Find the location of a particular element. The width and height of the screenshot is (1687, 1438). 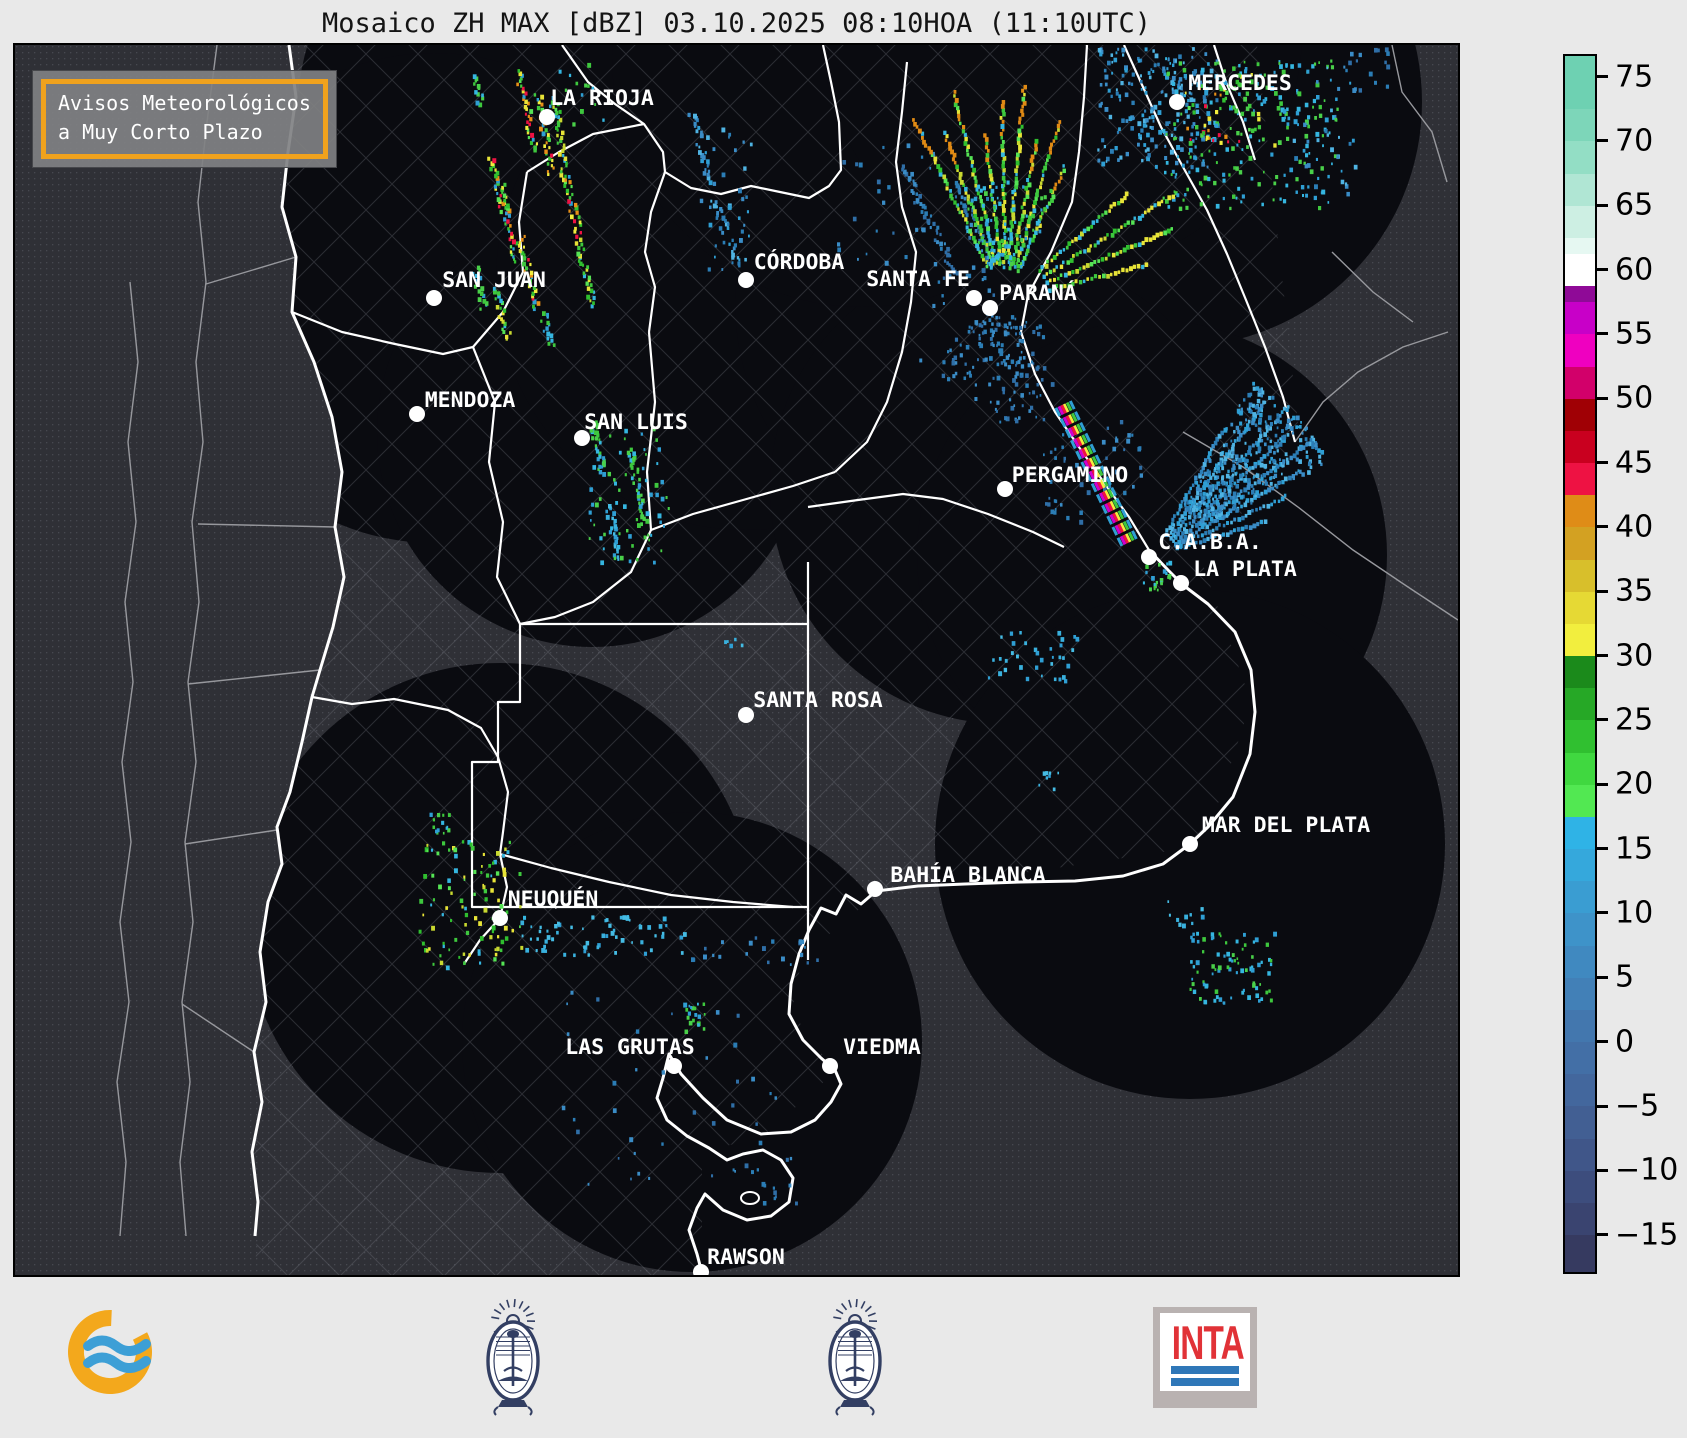

colorbar-tick-label: 0 is located at coordinates (1625, 1042).